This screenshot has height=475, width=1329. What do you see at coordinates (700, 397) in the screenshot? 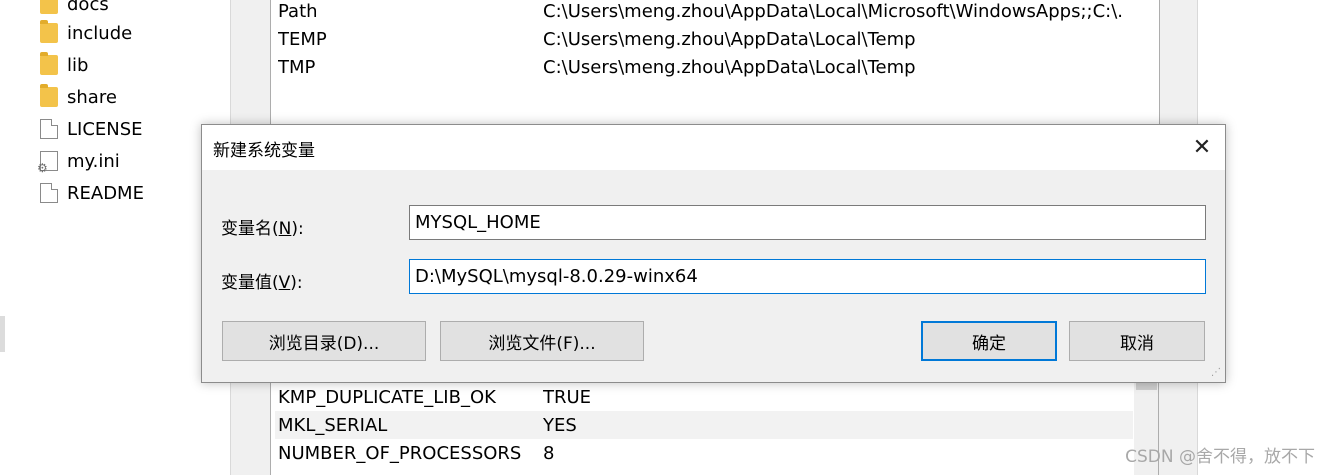
I see `system-variable-row-kmp: KMP_DUPLICATE_LIB_OK TRUE` at bounding box center [700, 397].